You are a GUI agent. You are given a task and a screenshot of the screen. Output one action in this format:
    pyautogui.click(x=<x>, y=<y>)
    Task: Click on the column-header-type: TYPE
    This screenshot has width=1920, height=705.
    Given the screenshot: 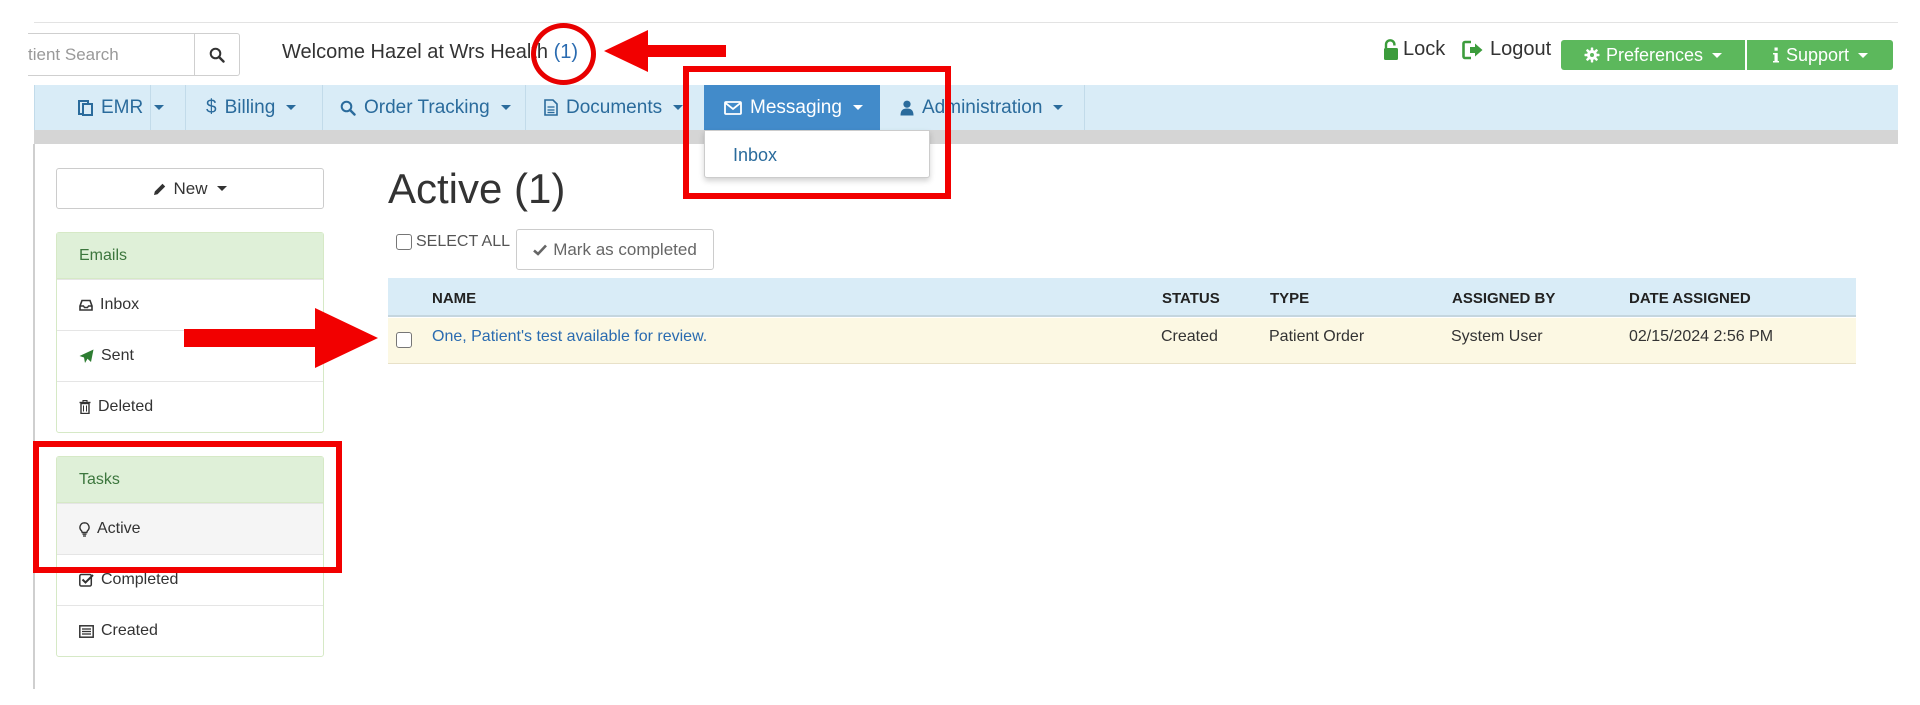 What is the action you would take?
    pyautogui.click(x=1289, y=298)
    